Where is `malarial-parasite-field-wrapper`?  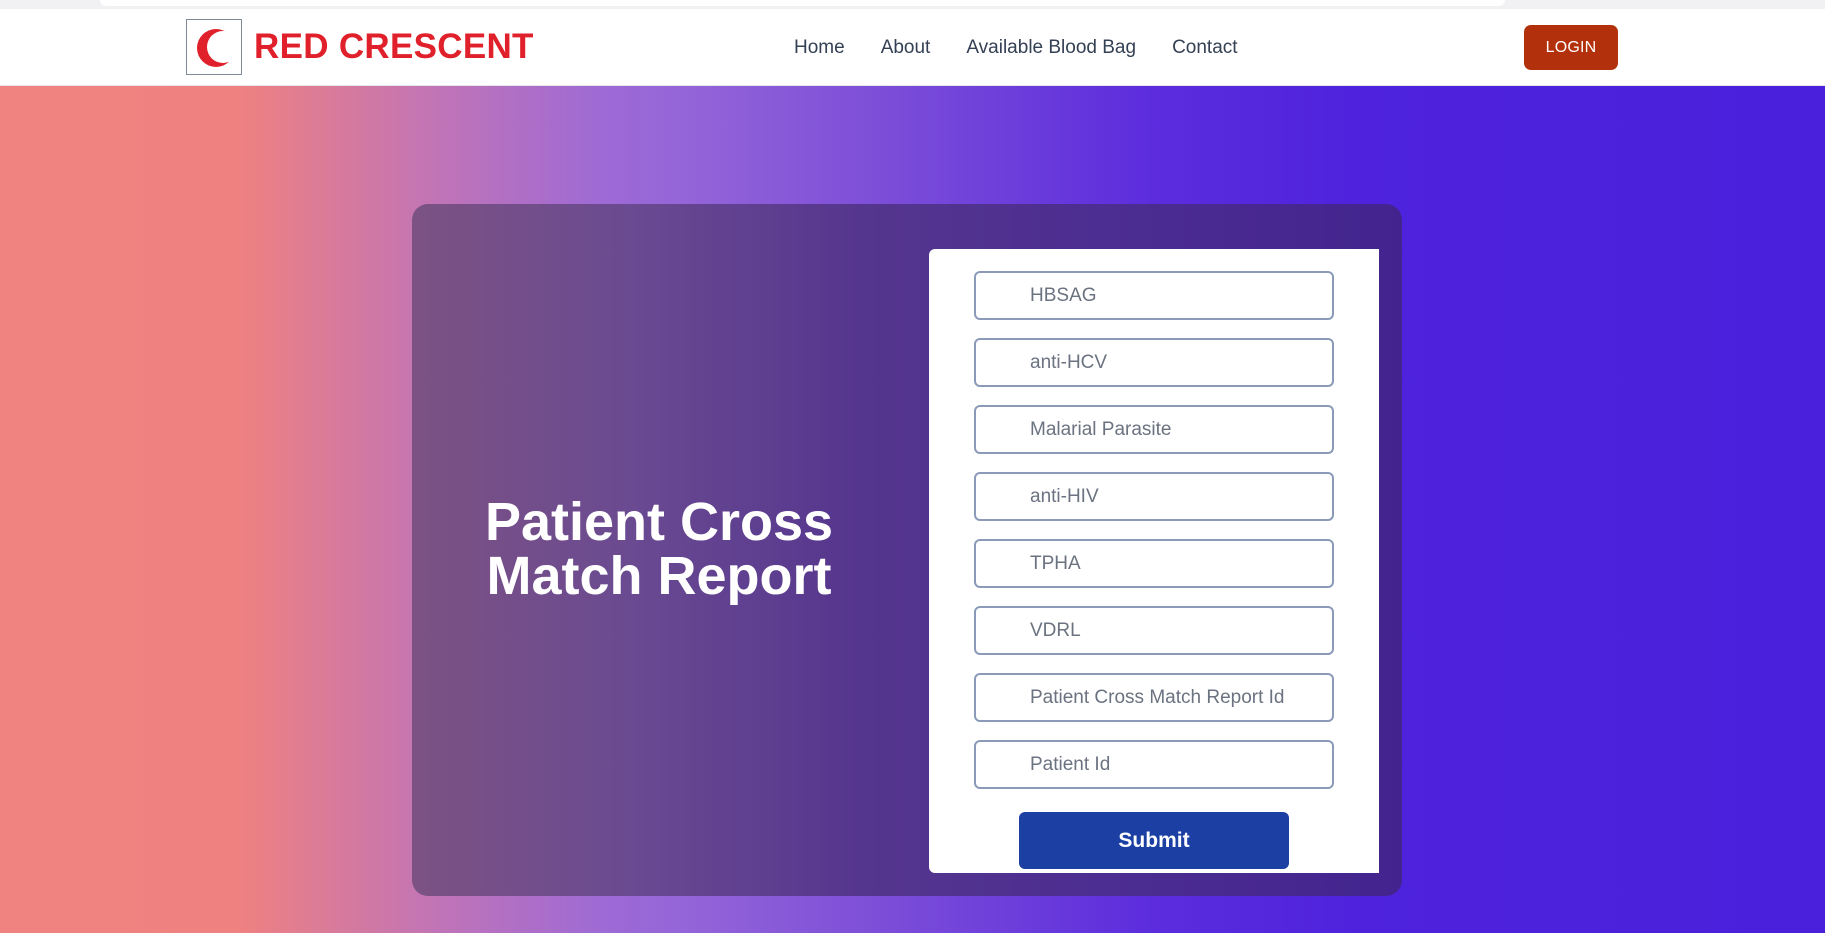 malarial-parasite-field-wrapper is located at coordinates (1154, 429).